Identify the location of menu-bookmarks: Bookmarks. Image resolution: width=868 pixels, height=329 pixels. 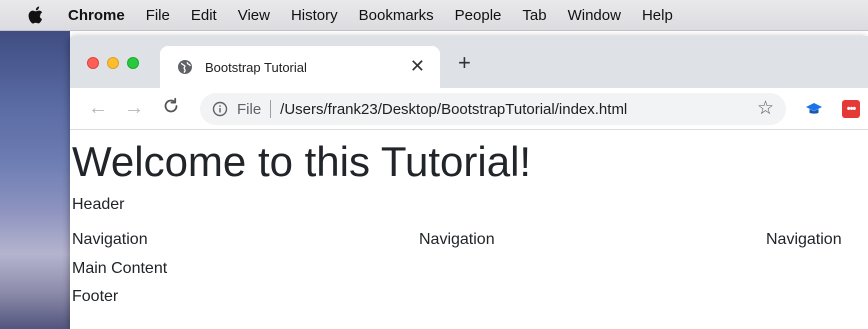
(396, 15).